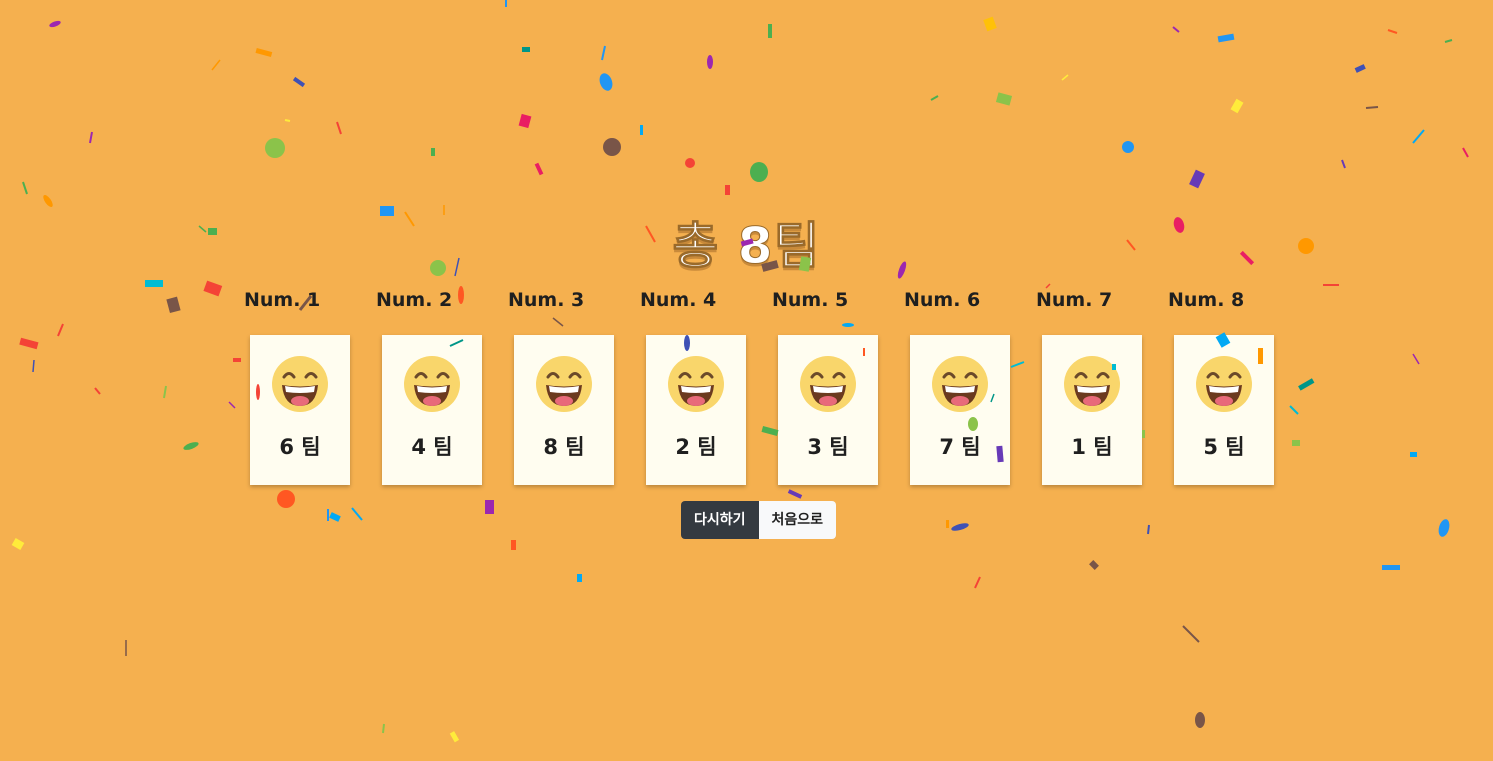 This screenshot has height=761, width=1493. I want to click on team-result: 6 팀, so click(300, 447).